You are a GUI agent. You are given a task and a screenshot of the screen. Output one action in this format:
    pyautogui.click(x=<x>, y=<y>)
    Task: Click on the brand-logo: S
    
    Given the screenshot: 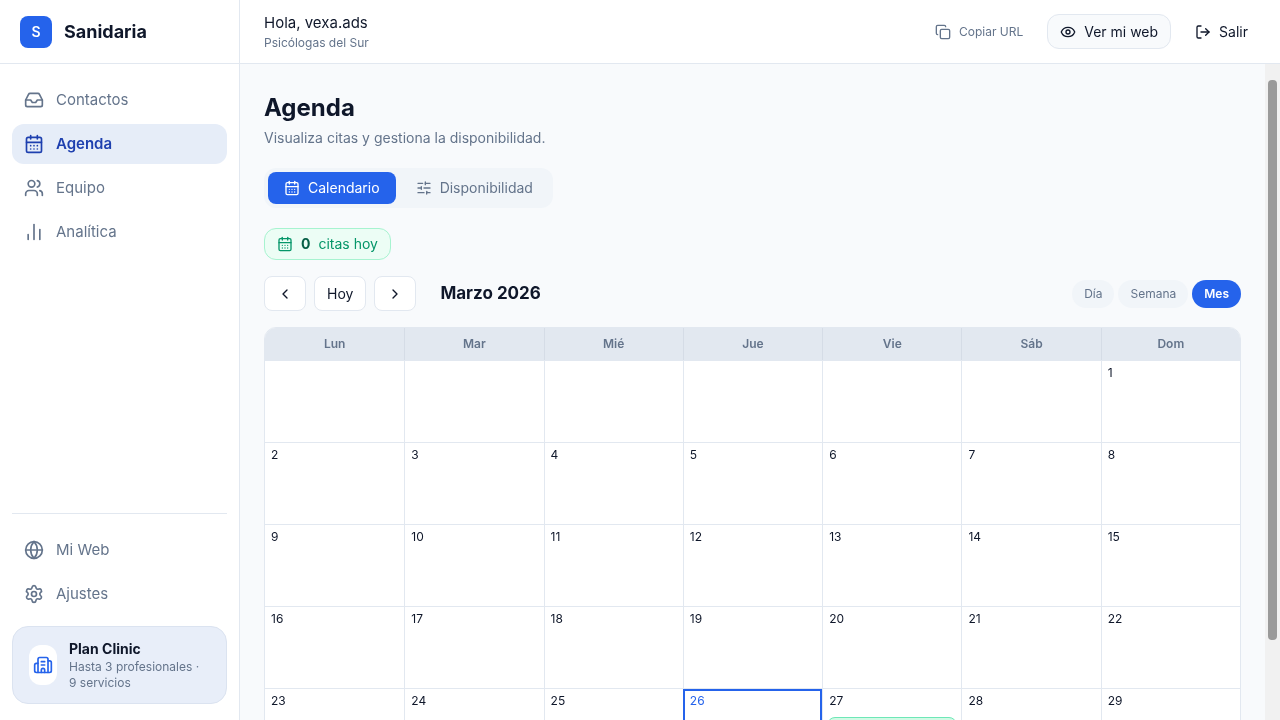 What is the action you would take?
    pyautogui.click(x=36, y=31)
    